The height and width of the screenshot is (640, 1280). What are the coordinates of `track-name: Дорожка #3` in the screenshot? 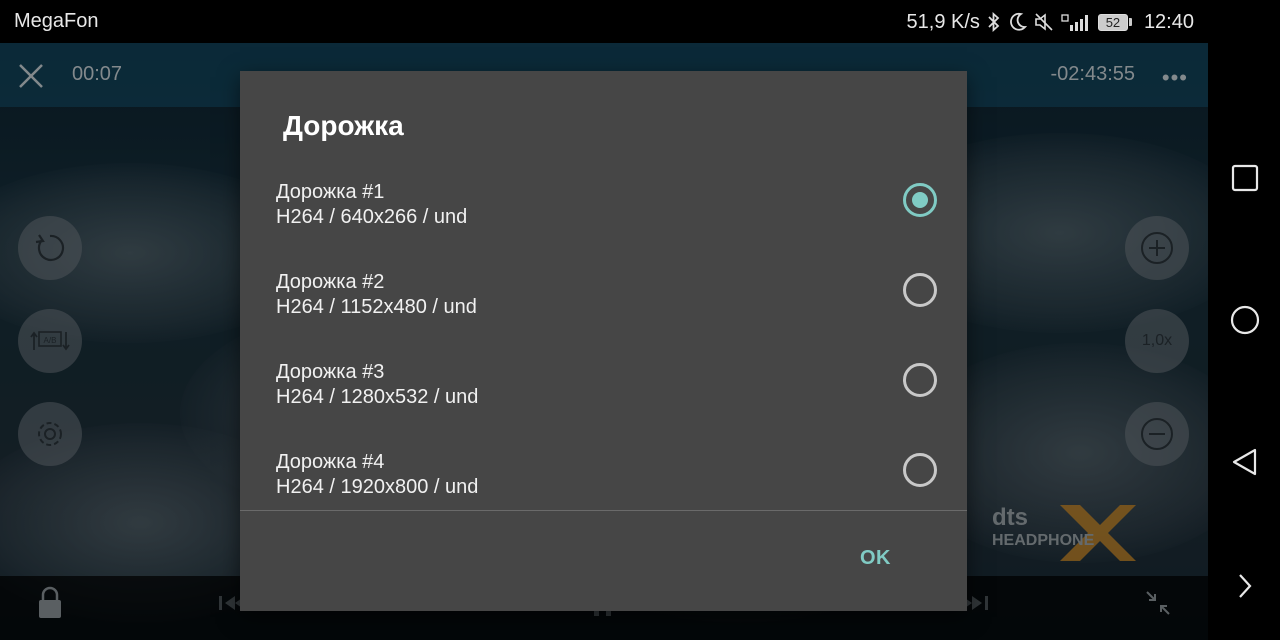 It's located at (330, 372).